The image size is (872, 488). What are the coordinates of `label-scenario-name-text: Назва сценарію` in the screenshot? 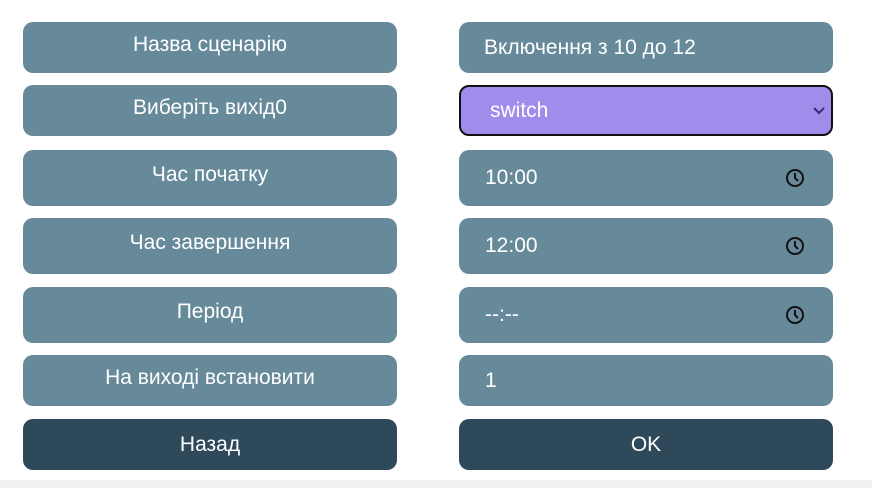 It's located at (209, 44).